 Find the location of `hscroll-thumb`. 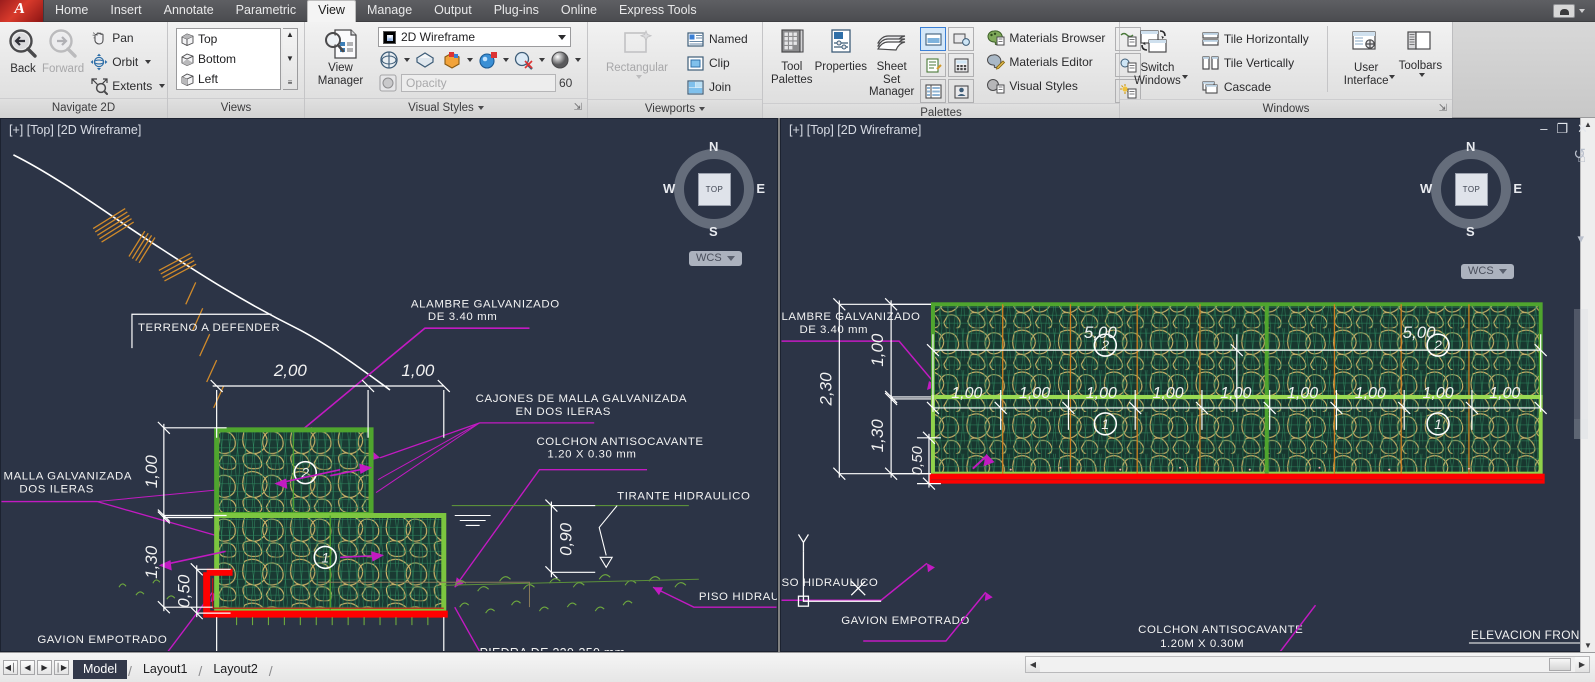

hscroll-thumb is located at coordinates (1560, 664).